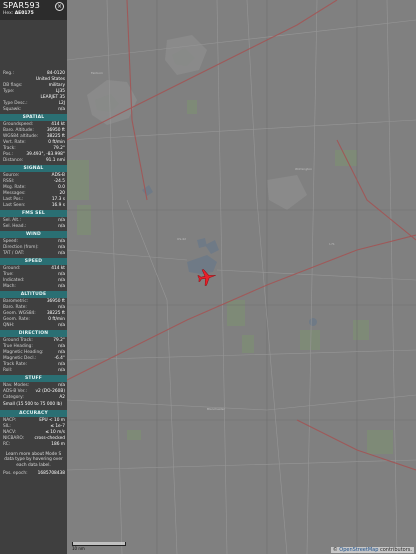 This screenshot has width=416, height=554. What do you see at coordinates (34, 161) in the screenshot?
I see `spatial-row: Distance: 91.1 nmi` at bounding box center [34, 161].